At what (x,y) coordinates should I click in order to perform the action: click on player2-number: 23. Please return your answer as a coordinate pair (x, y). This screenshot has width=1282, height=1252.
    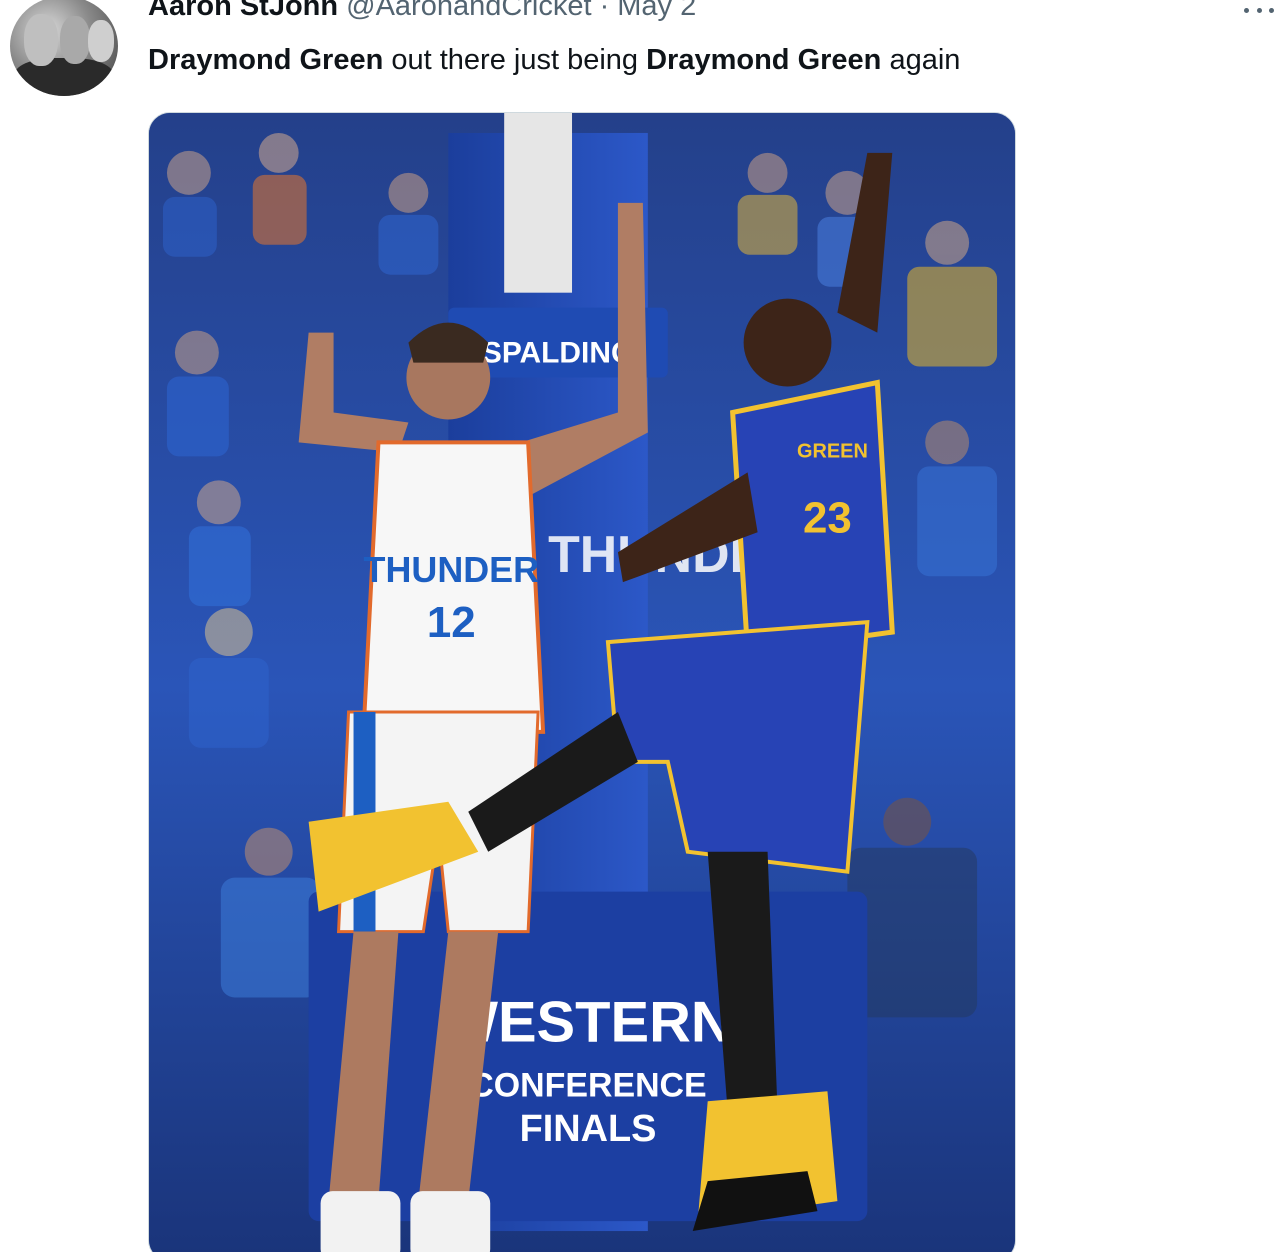
    Looking at the image, I should click on (827, 517).